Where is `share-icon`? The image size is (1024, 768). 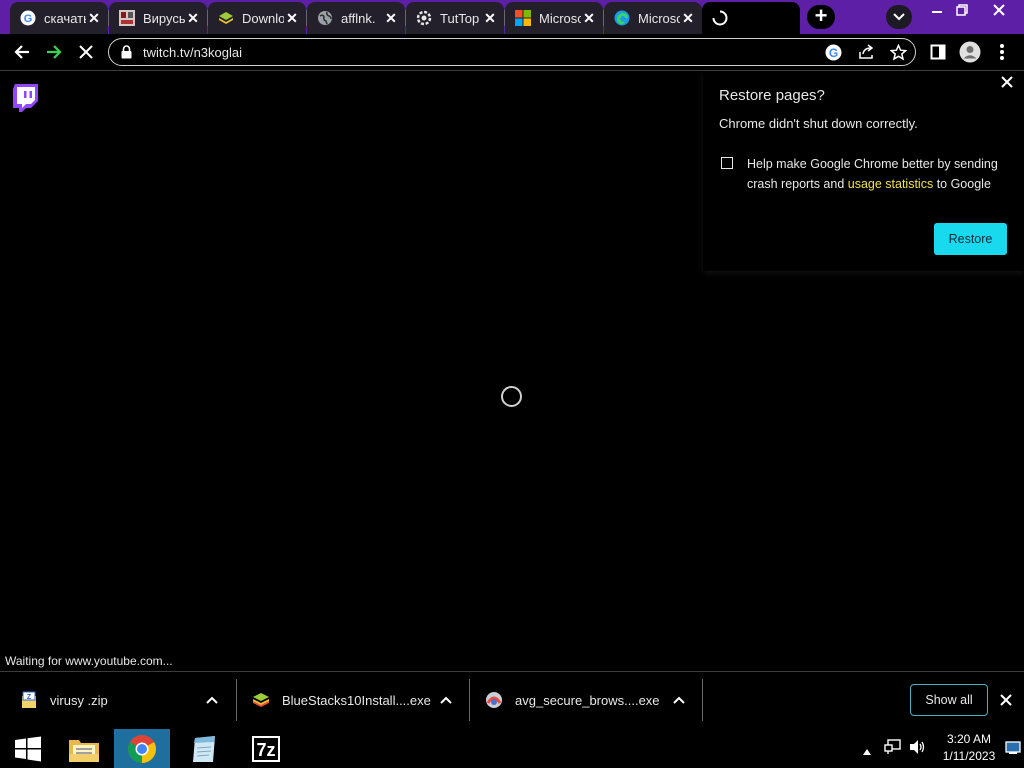
share-icon is located at coordinates (867, 54).